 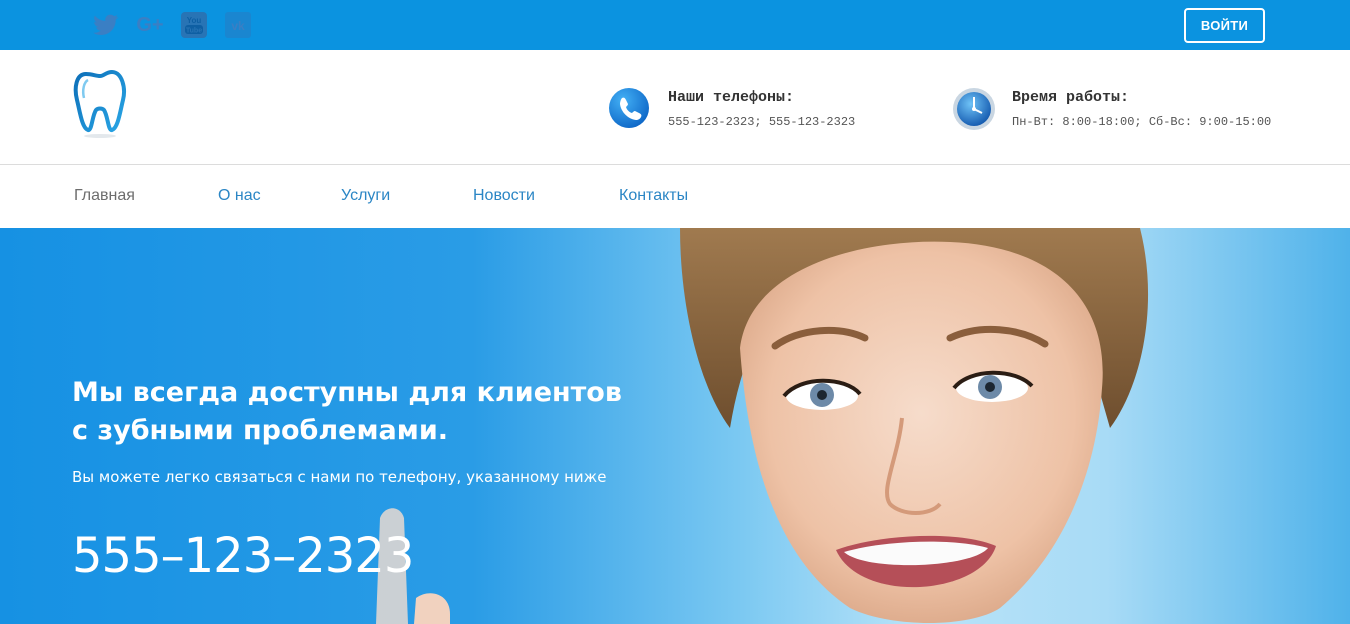 I want to click on vk-icon: vk, so click(x=238, y=25).